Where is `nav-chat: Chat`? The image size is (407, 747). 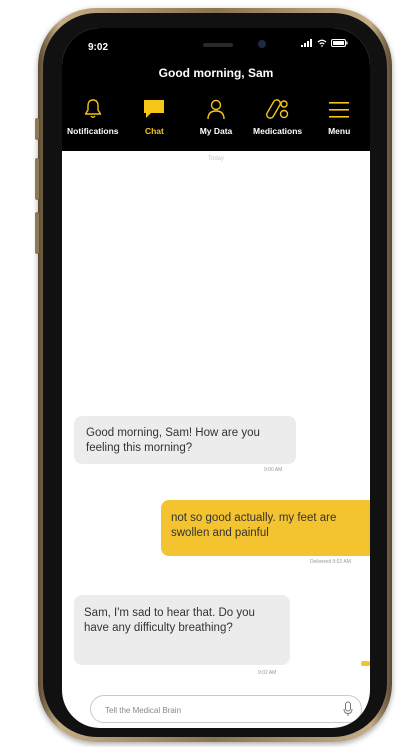 nav-chat: Chat is located at coordinates (155, 118).